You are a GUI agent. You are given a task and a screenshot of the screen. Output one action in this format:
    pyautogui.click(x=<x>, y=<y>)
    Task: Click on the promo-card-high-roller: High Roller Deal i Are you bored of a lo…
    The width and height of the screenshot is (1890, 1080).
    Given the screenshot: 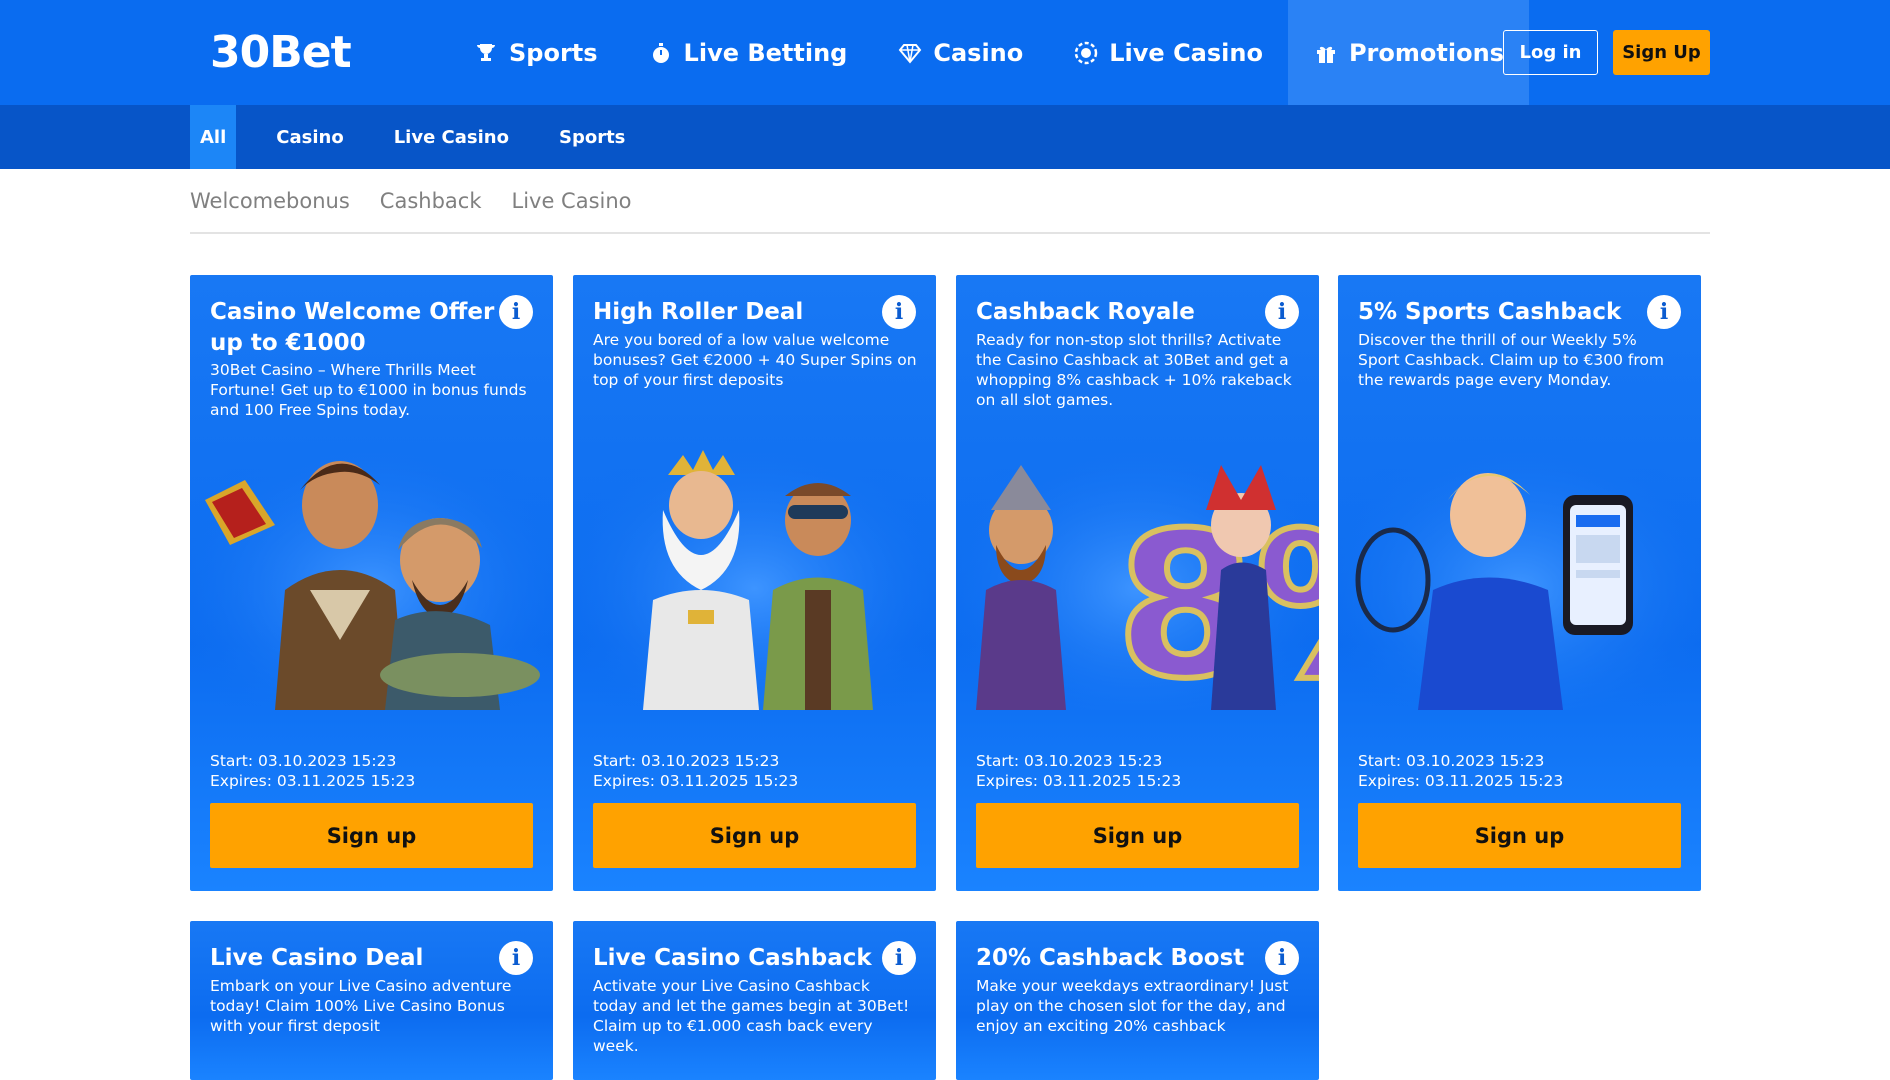 What is the action you would take?
    pyautogui.click(x=754, y=583)
    